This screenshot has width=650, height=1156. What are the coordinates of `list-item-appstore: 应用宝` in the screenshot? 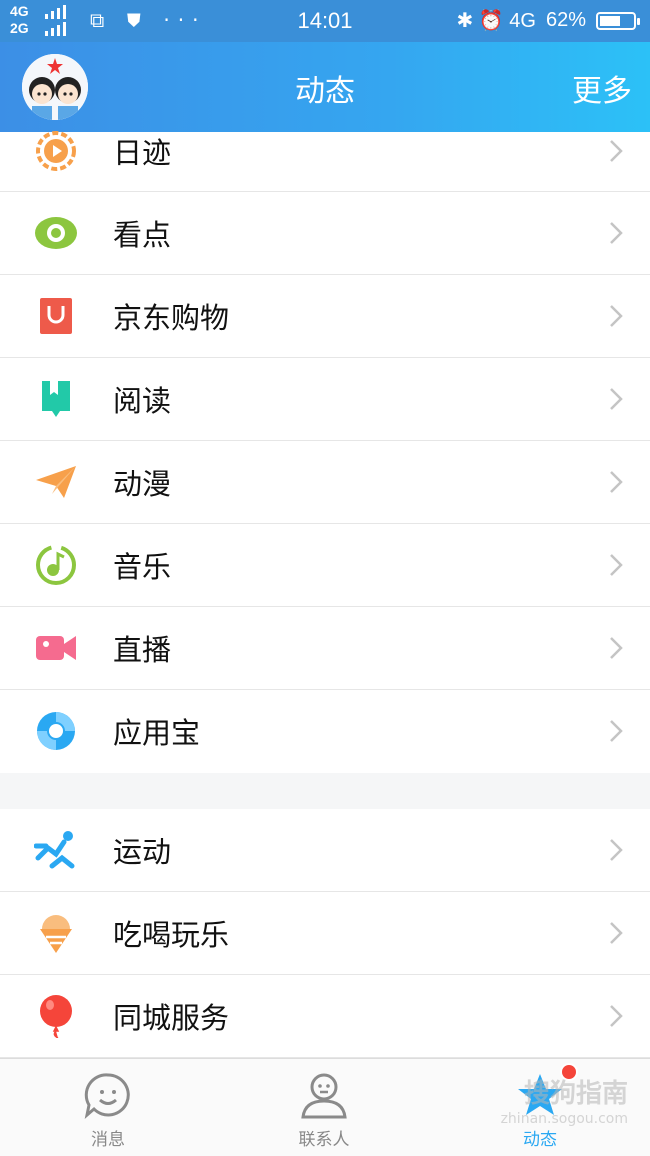 It's located at (325, 731).